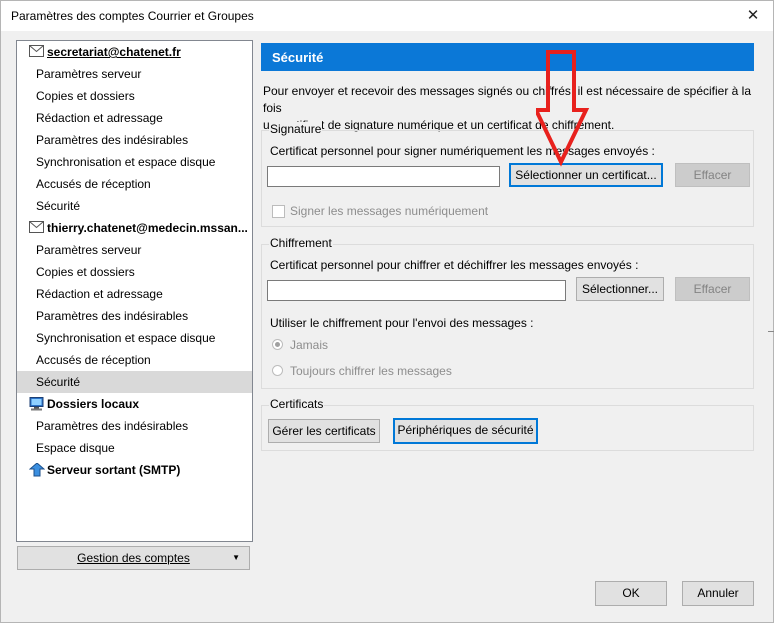 This screenshot has height=623, width=774. What do you see at coordinates (301, 243) in the screenshot?
I see `encryption-legend: Chiffrement` at bounding box center [301, 243].